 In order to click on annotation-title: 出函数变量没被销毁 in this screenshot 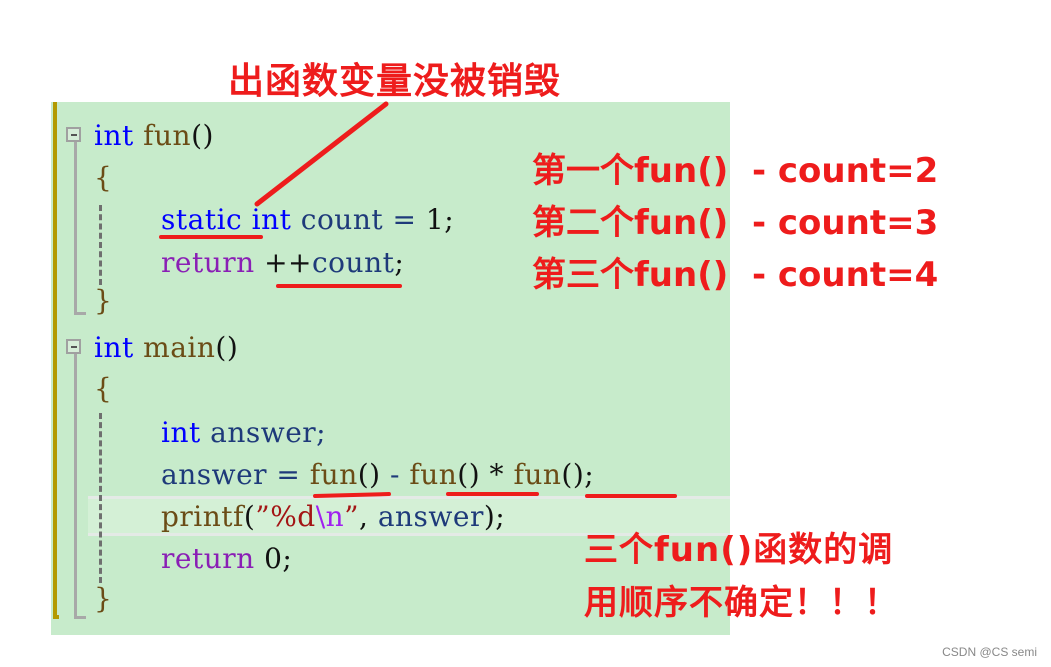, I will do `click(395, 81)`.